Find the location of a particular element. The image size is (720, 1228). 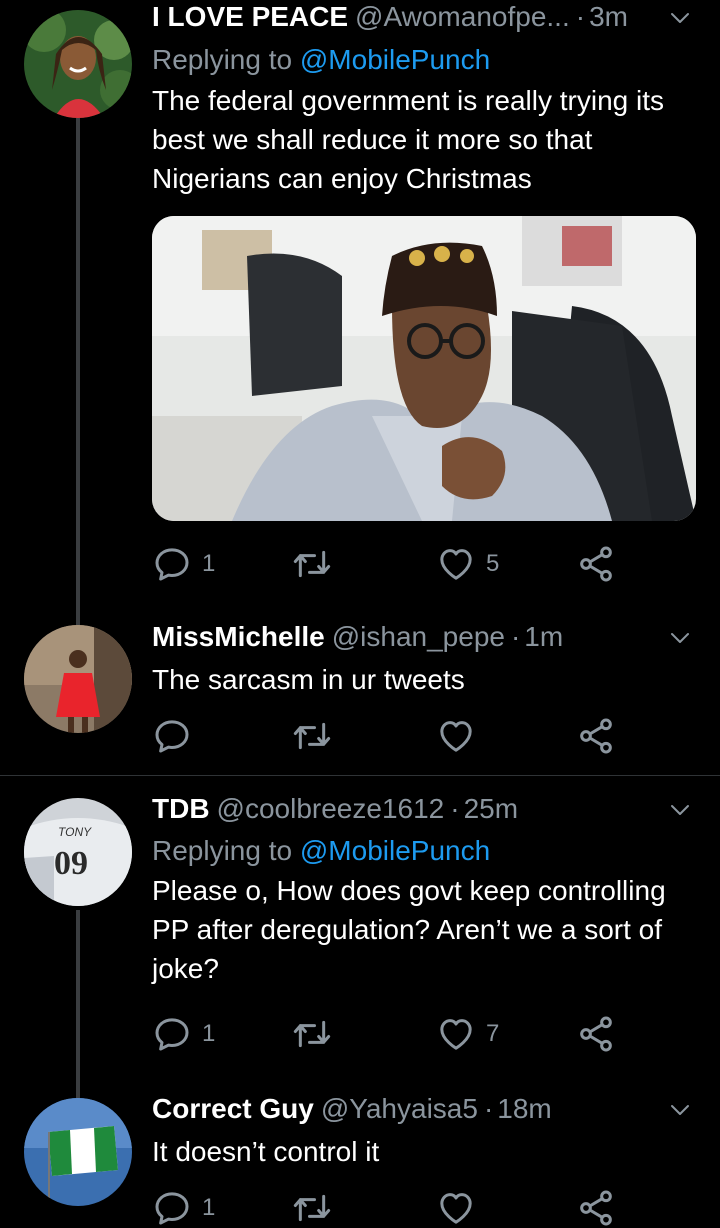

divider is located at coordinates (360, 775).